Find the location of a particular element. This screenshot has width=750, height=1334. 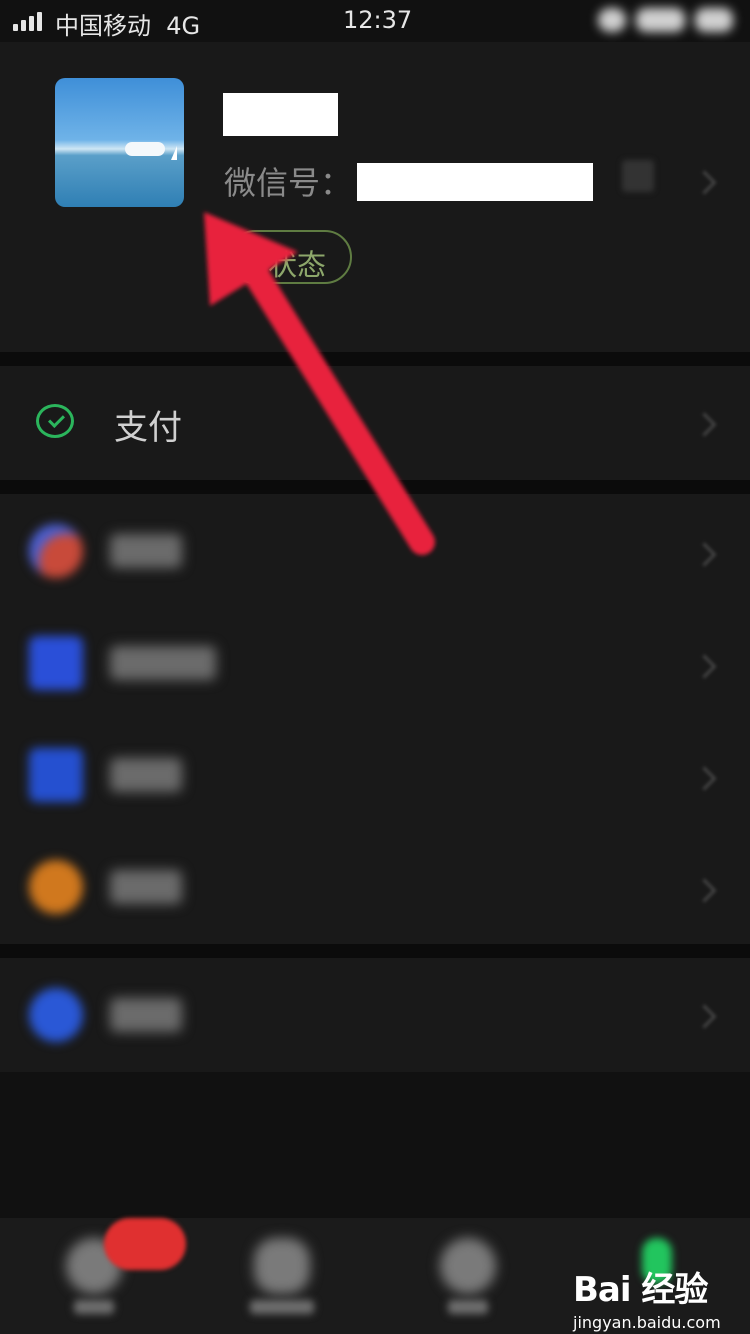

carrier-label: 中国移动 4G is located at coordinates (127, 23).